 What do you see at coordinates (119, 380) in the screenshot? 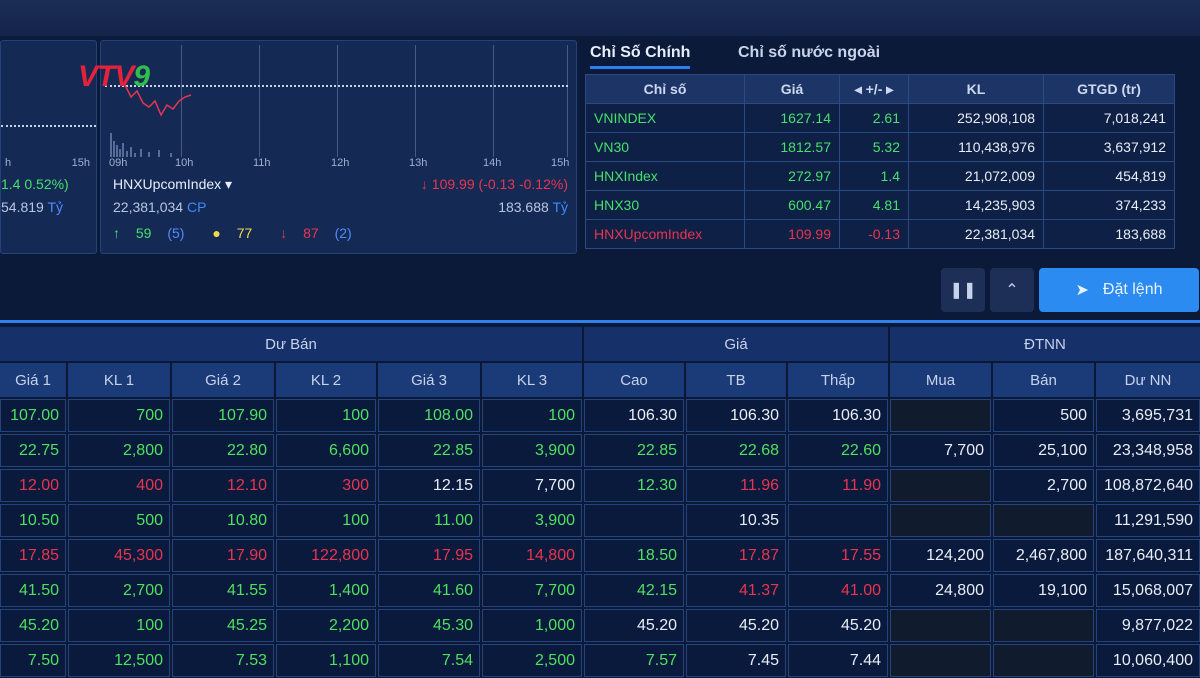
I see `board-col-header: KL 1` at bounding box center [119, 380].